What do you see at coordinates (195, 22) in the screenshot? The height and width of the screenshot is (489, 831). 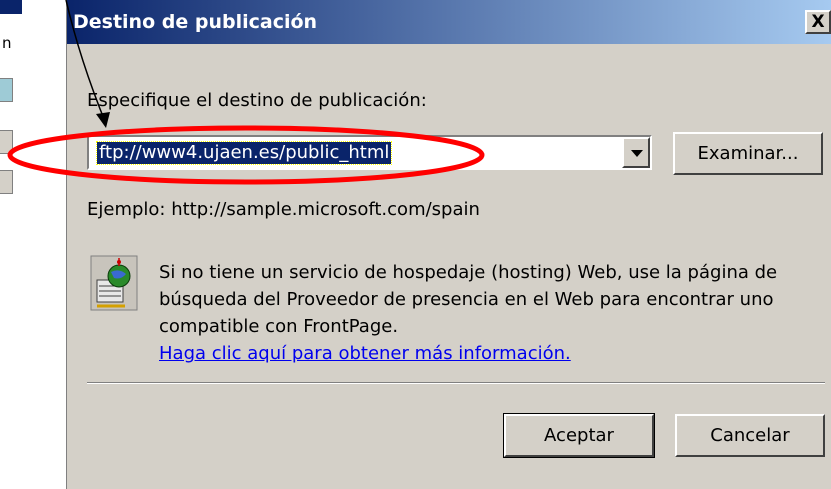 I see `dialog-title: Destino de publicación` at bounding box center [195, 22].